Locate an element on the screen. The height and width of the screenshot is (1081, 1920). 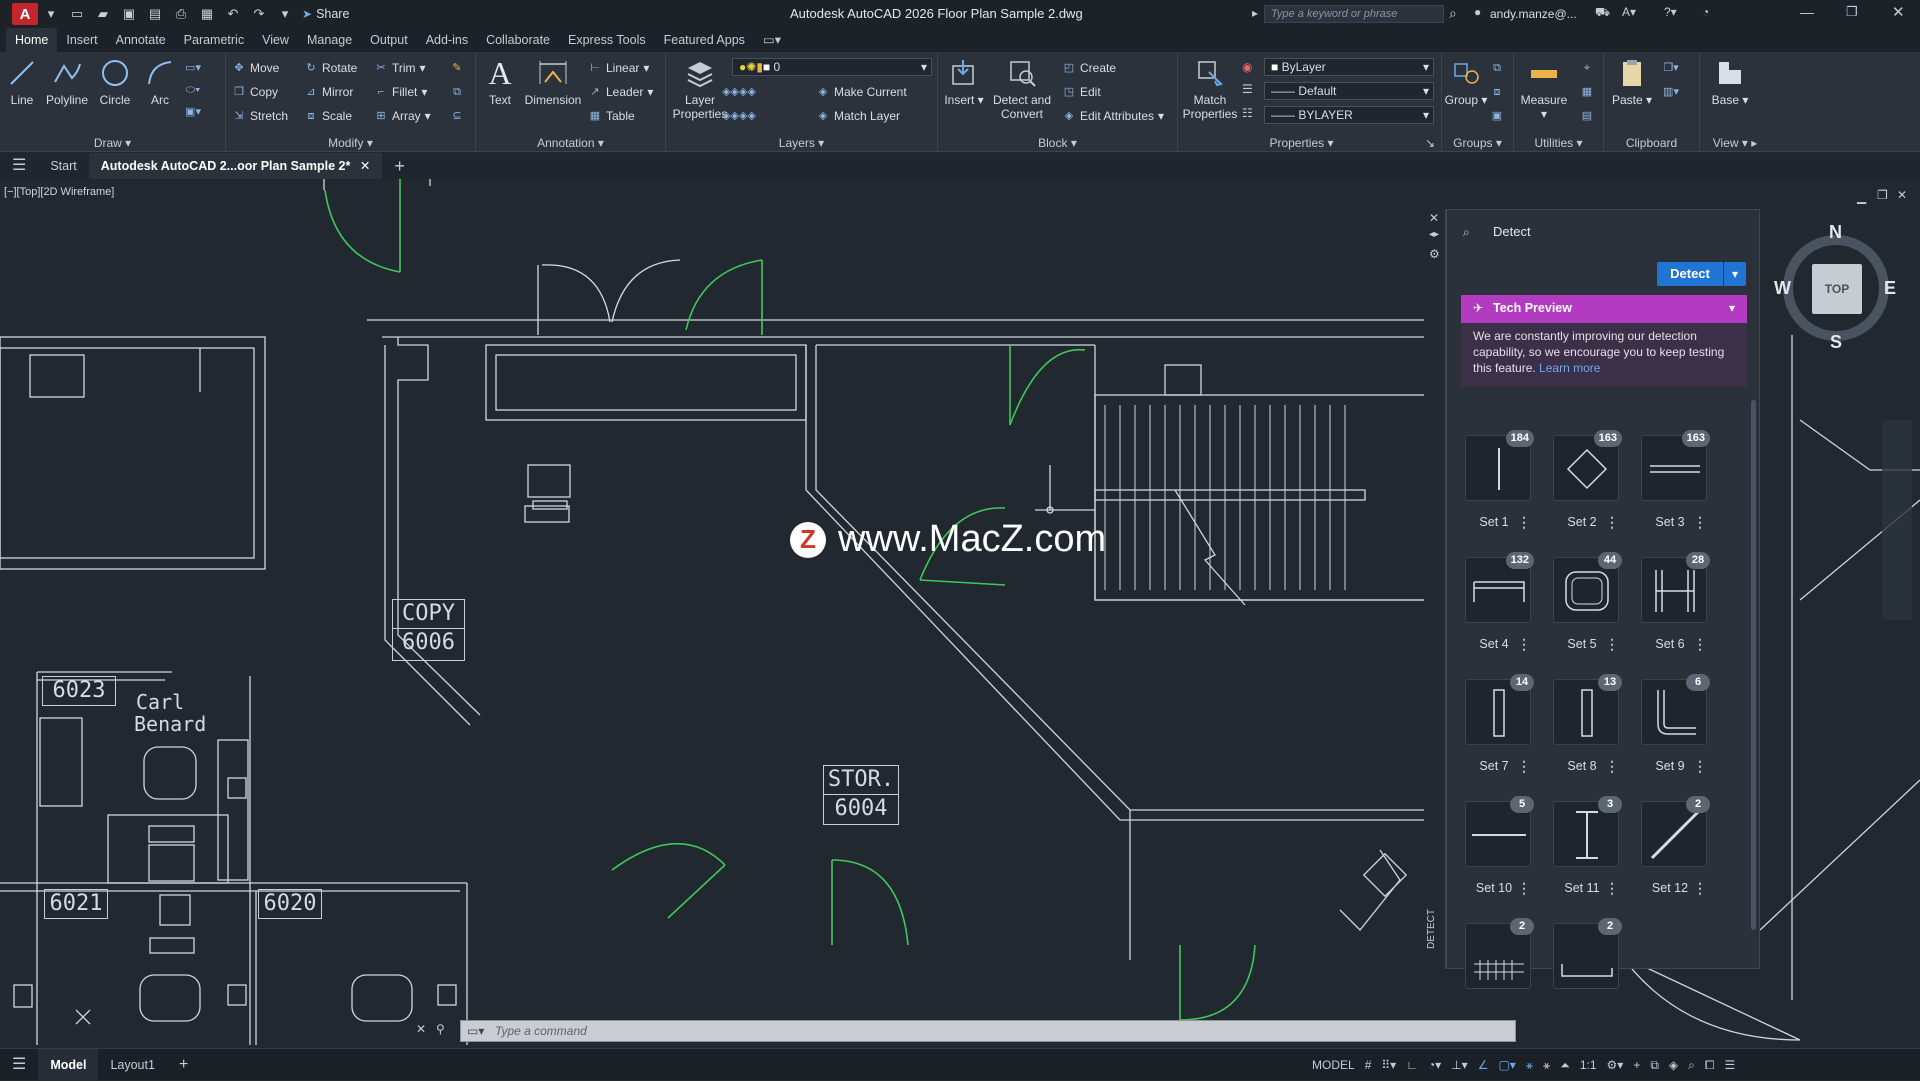
linear-button: ⊢ Linear ▾ is located at coordinates (618, 68).